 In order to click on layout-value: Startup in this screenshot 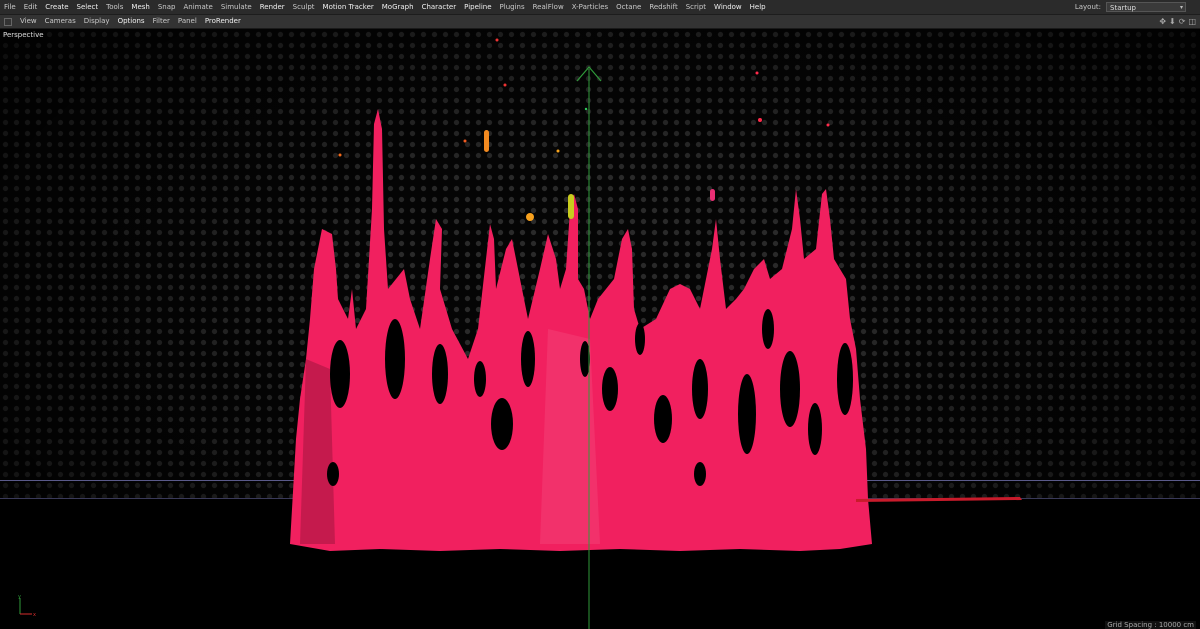, I will do `click(1123, 8)`.